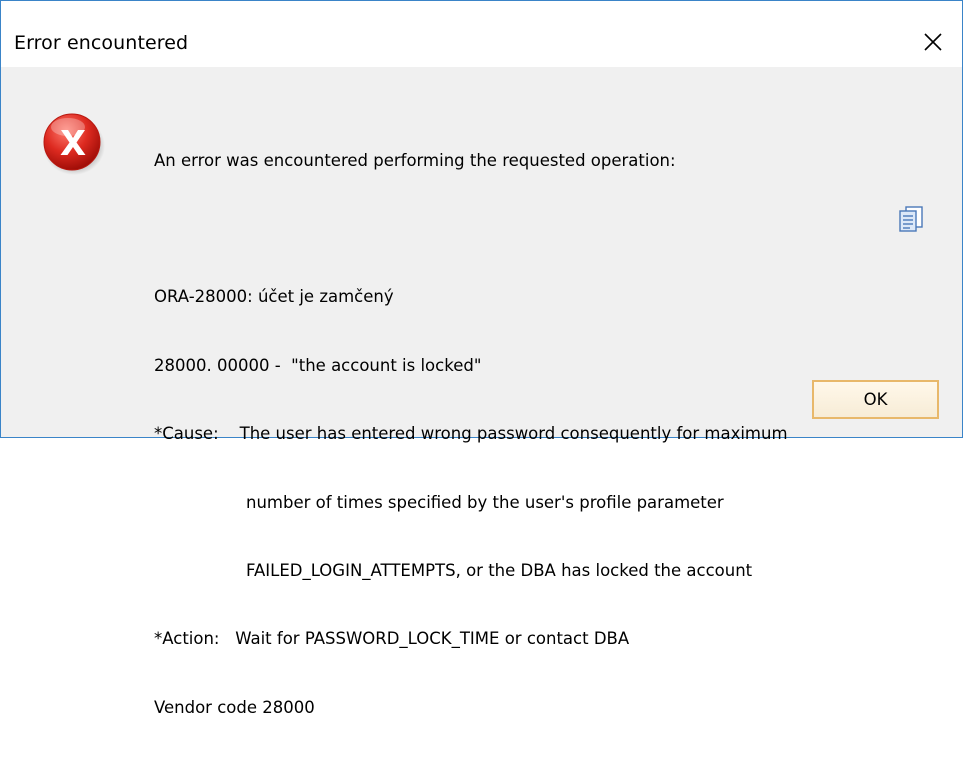 The width and height of the screenshot is (963, 765). I want to click on close-button, so click(933, 42).